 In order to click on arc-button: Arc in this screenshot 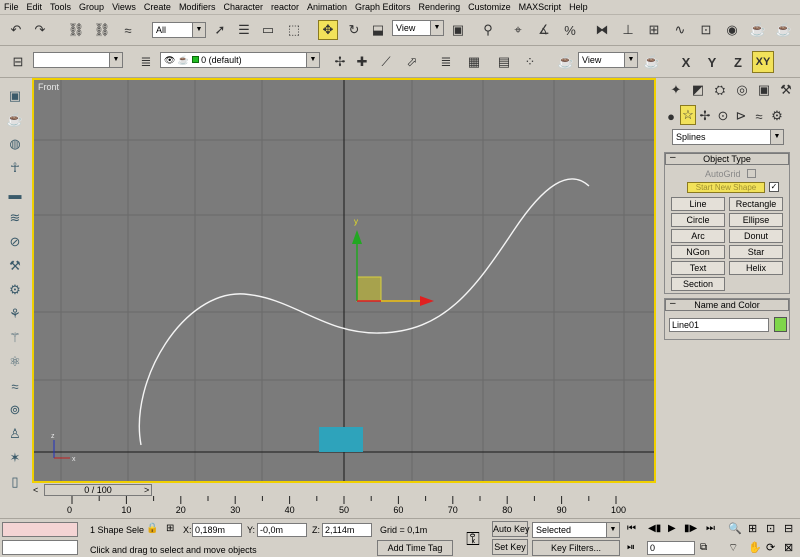, I will do `click(698, 236)`.